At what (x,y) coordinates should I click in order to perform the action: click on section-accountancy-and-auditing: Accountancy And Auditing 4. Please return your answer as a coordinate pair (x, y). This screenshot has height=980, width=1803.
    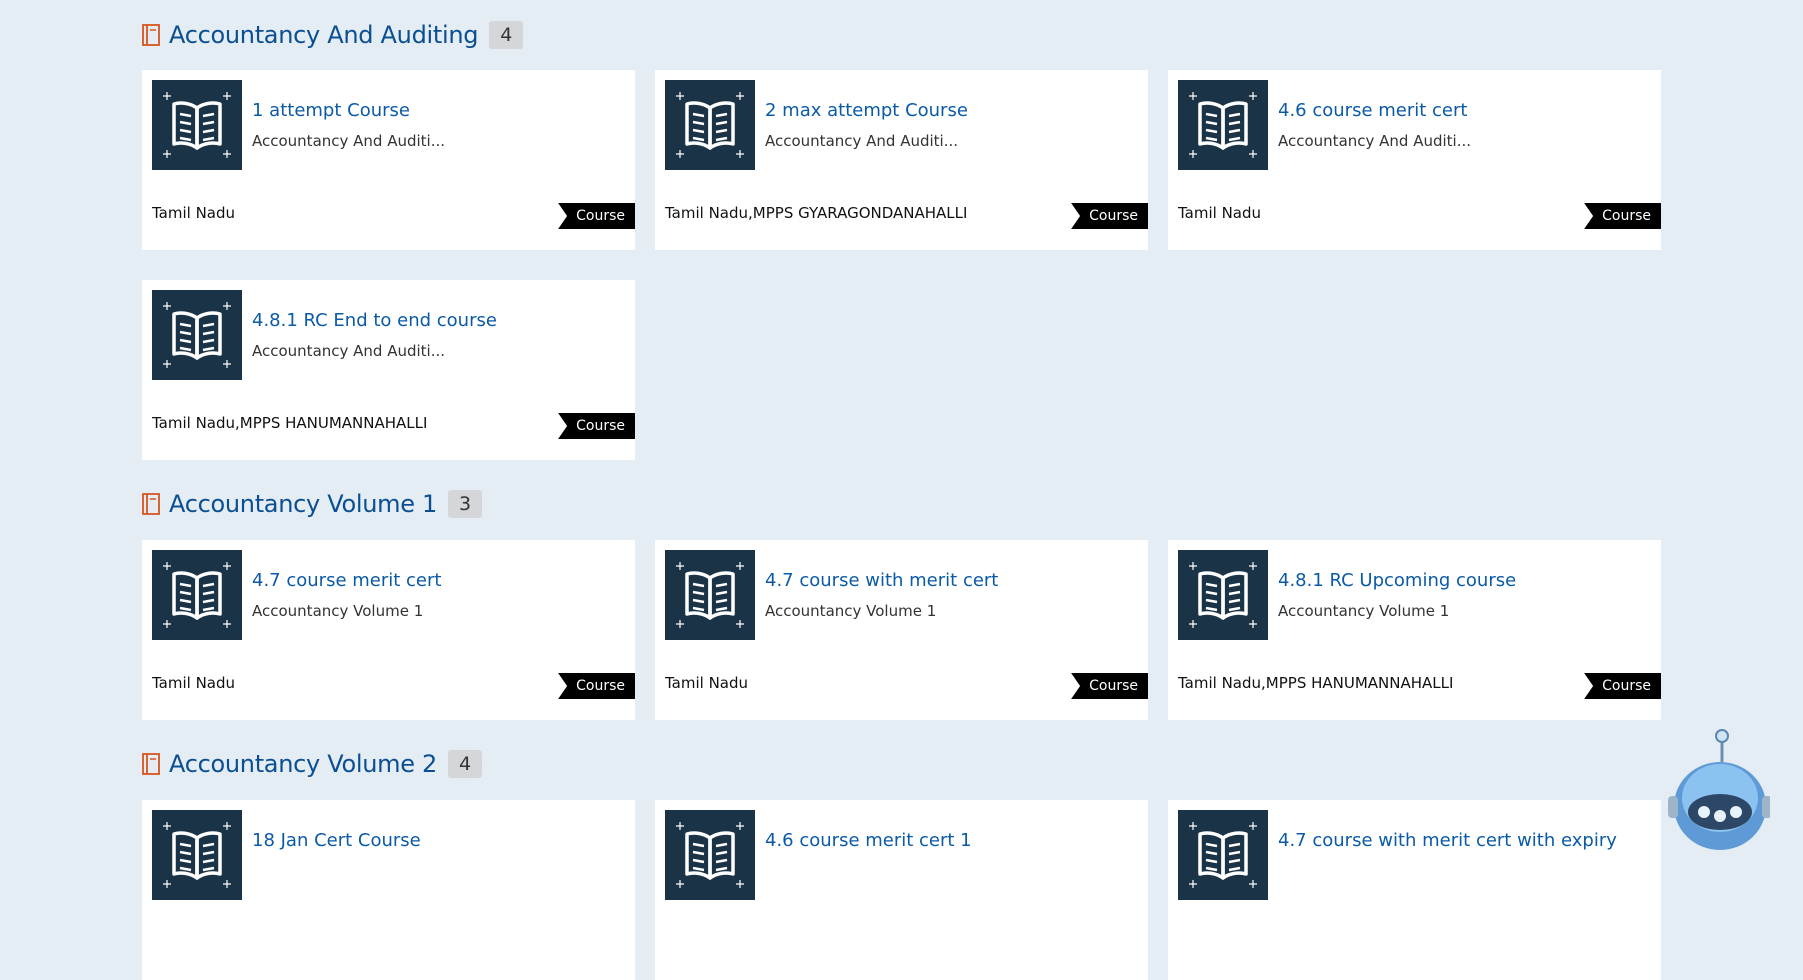
    Looking at the image, I should click on (902, 35).